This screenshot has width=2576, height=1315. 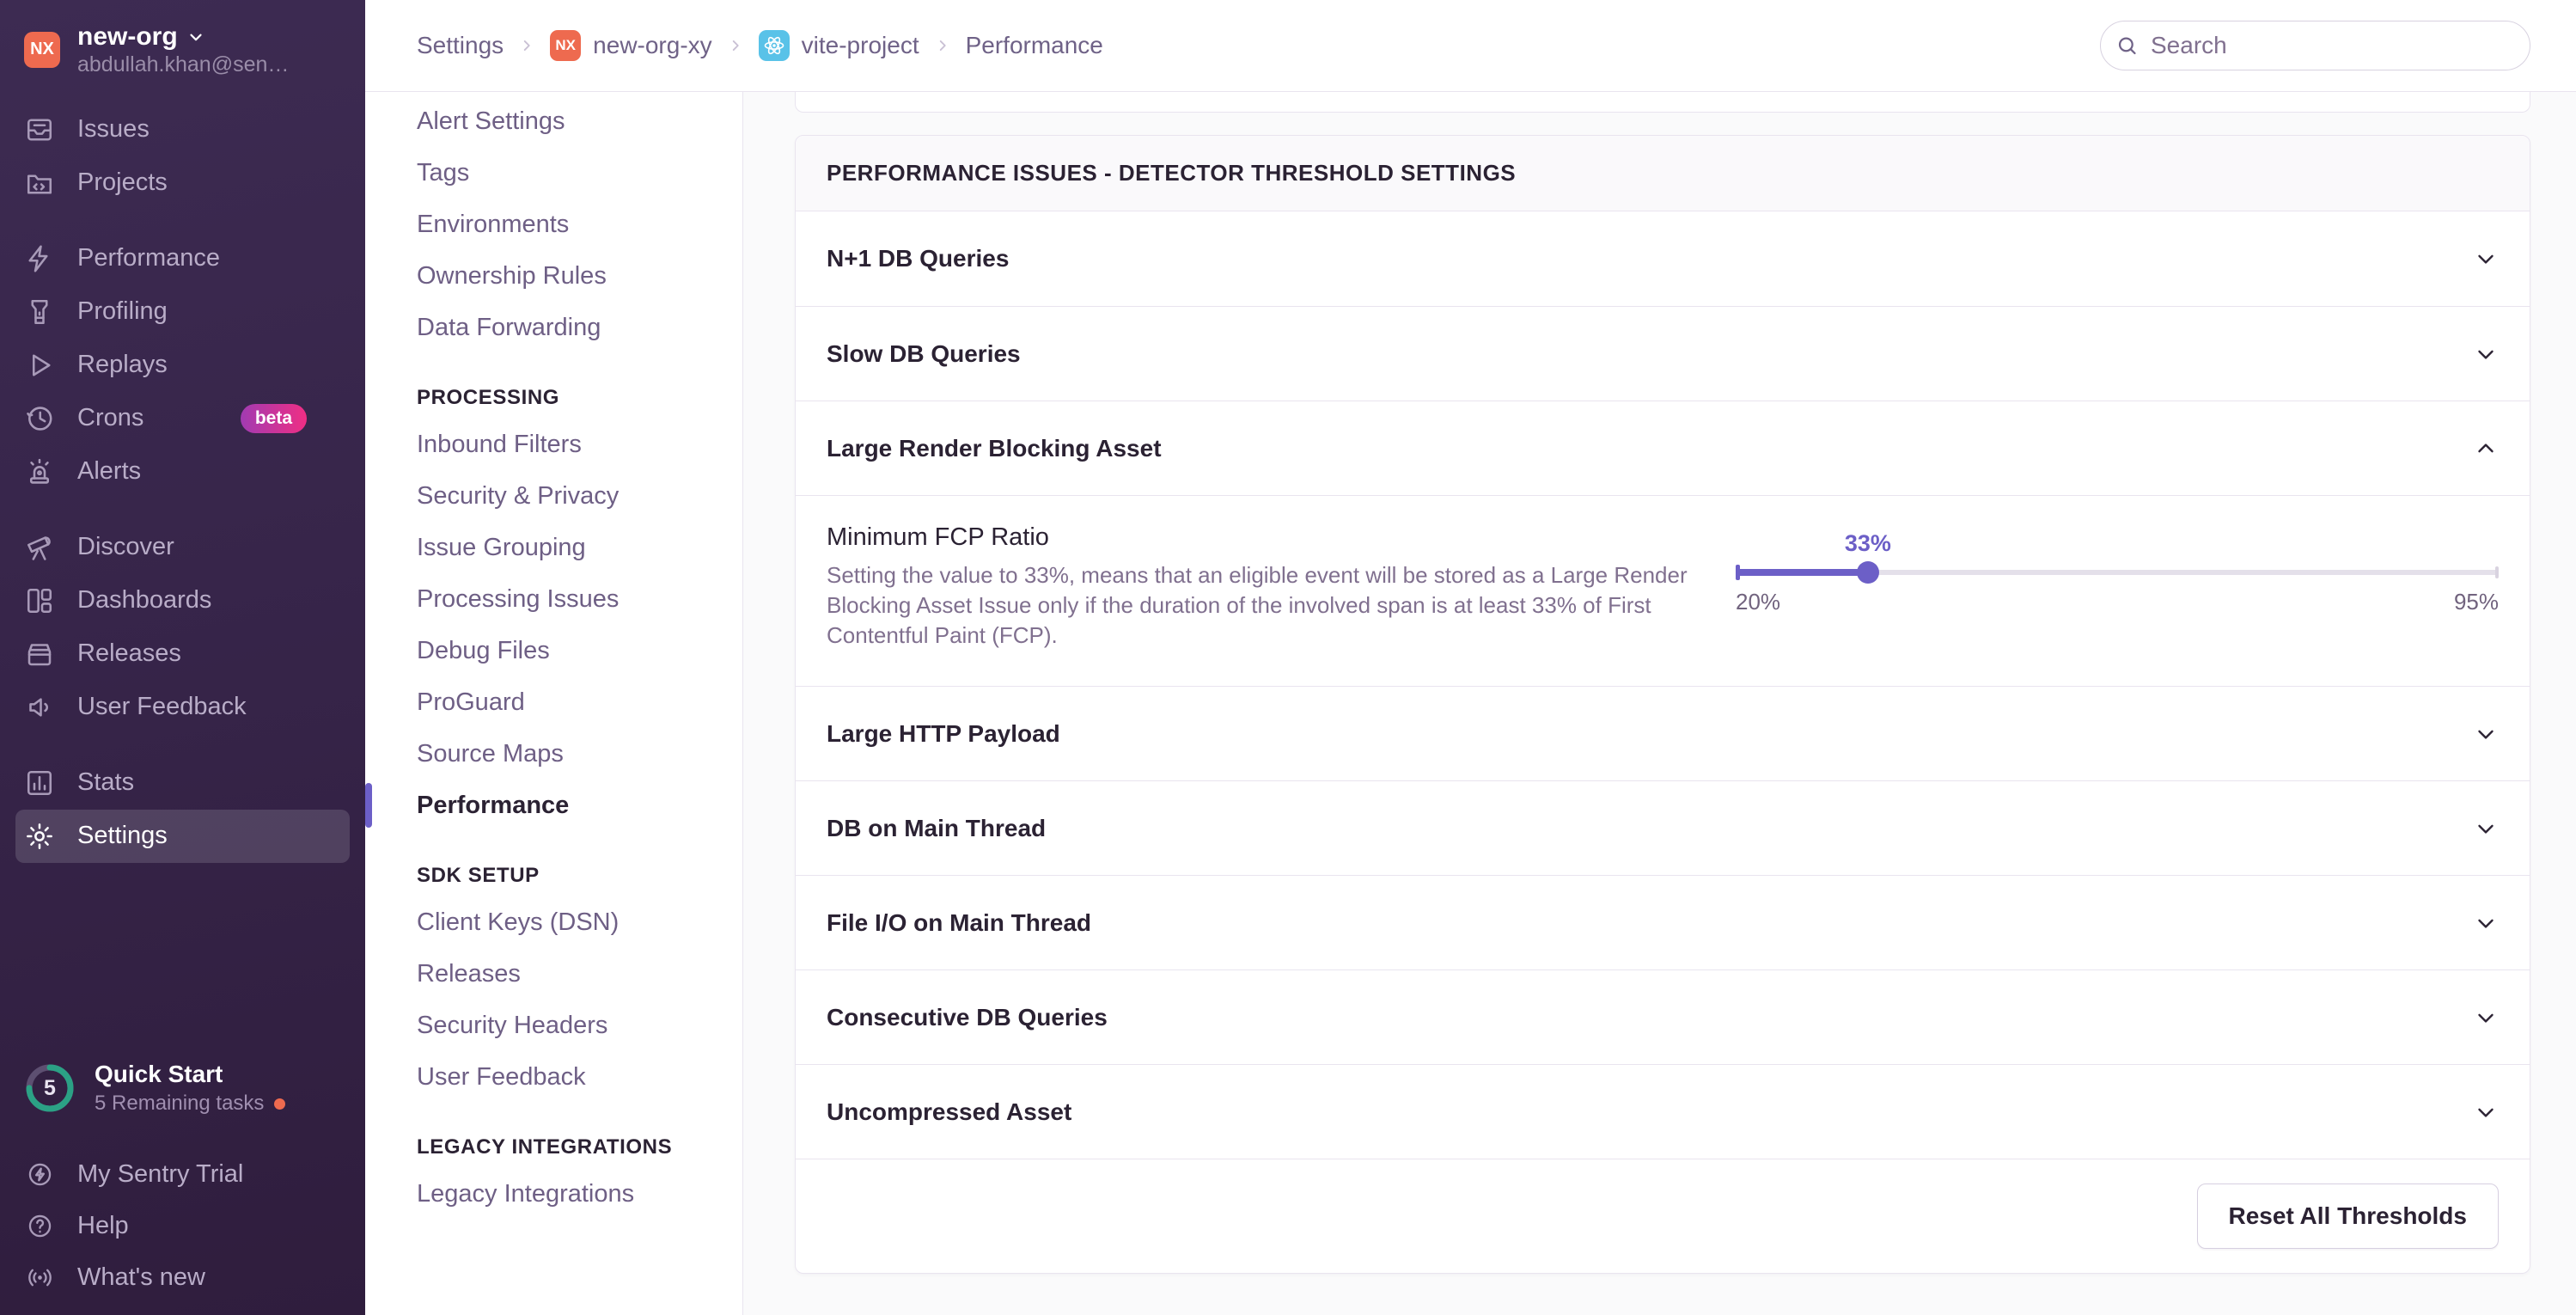 What do you see at coordinates (125, 546) in the screenshot?
I see `sidebar-item-label: Discover` at bounding box center [125, 546].